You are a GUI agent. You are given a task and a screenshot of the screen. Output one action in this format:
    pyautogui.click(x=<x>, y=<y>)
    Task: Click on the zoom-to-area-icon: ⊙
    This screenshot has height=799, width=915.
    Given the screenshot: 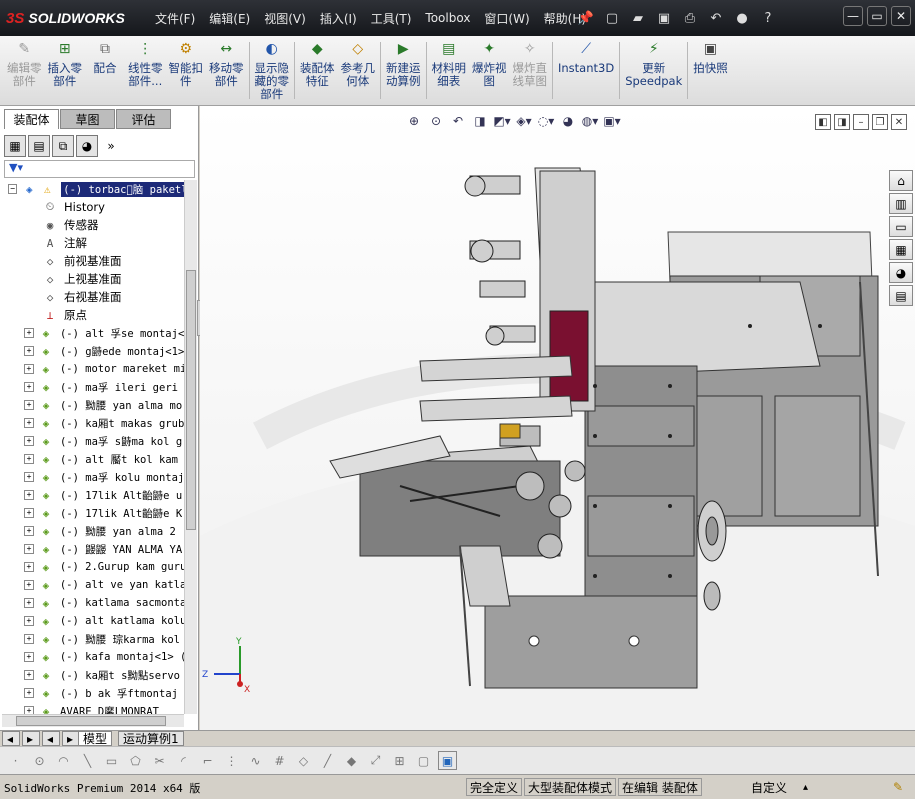 What is the action you would take?
    pyautogui.click(x=436, y=121)
    